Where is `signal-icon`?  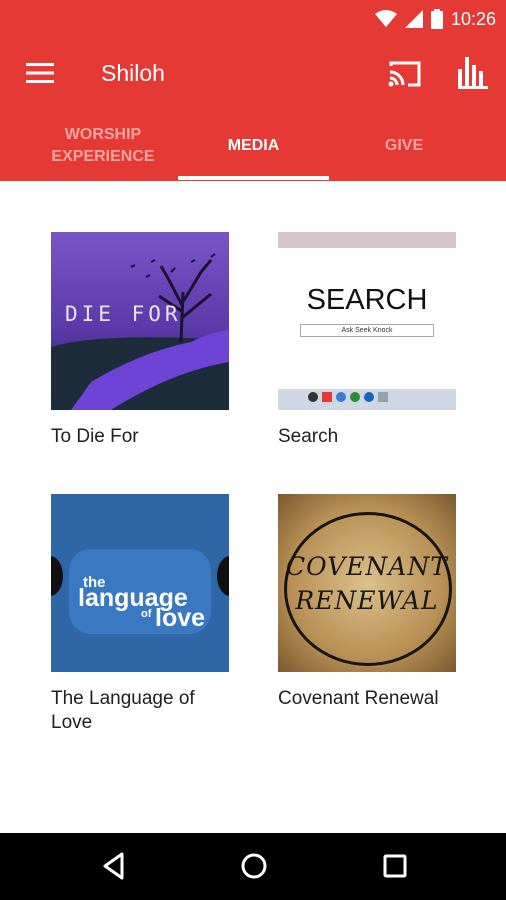
signal-icon is located at coordinates (413, 19).